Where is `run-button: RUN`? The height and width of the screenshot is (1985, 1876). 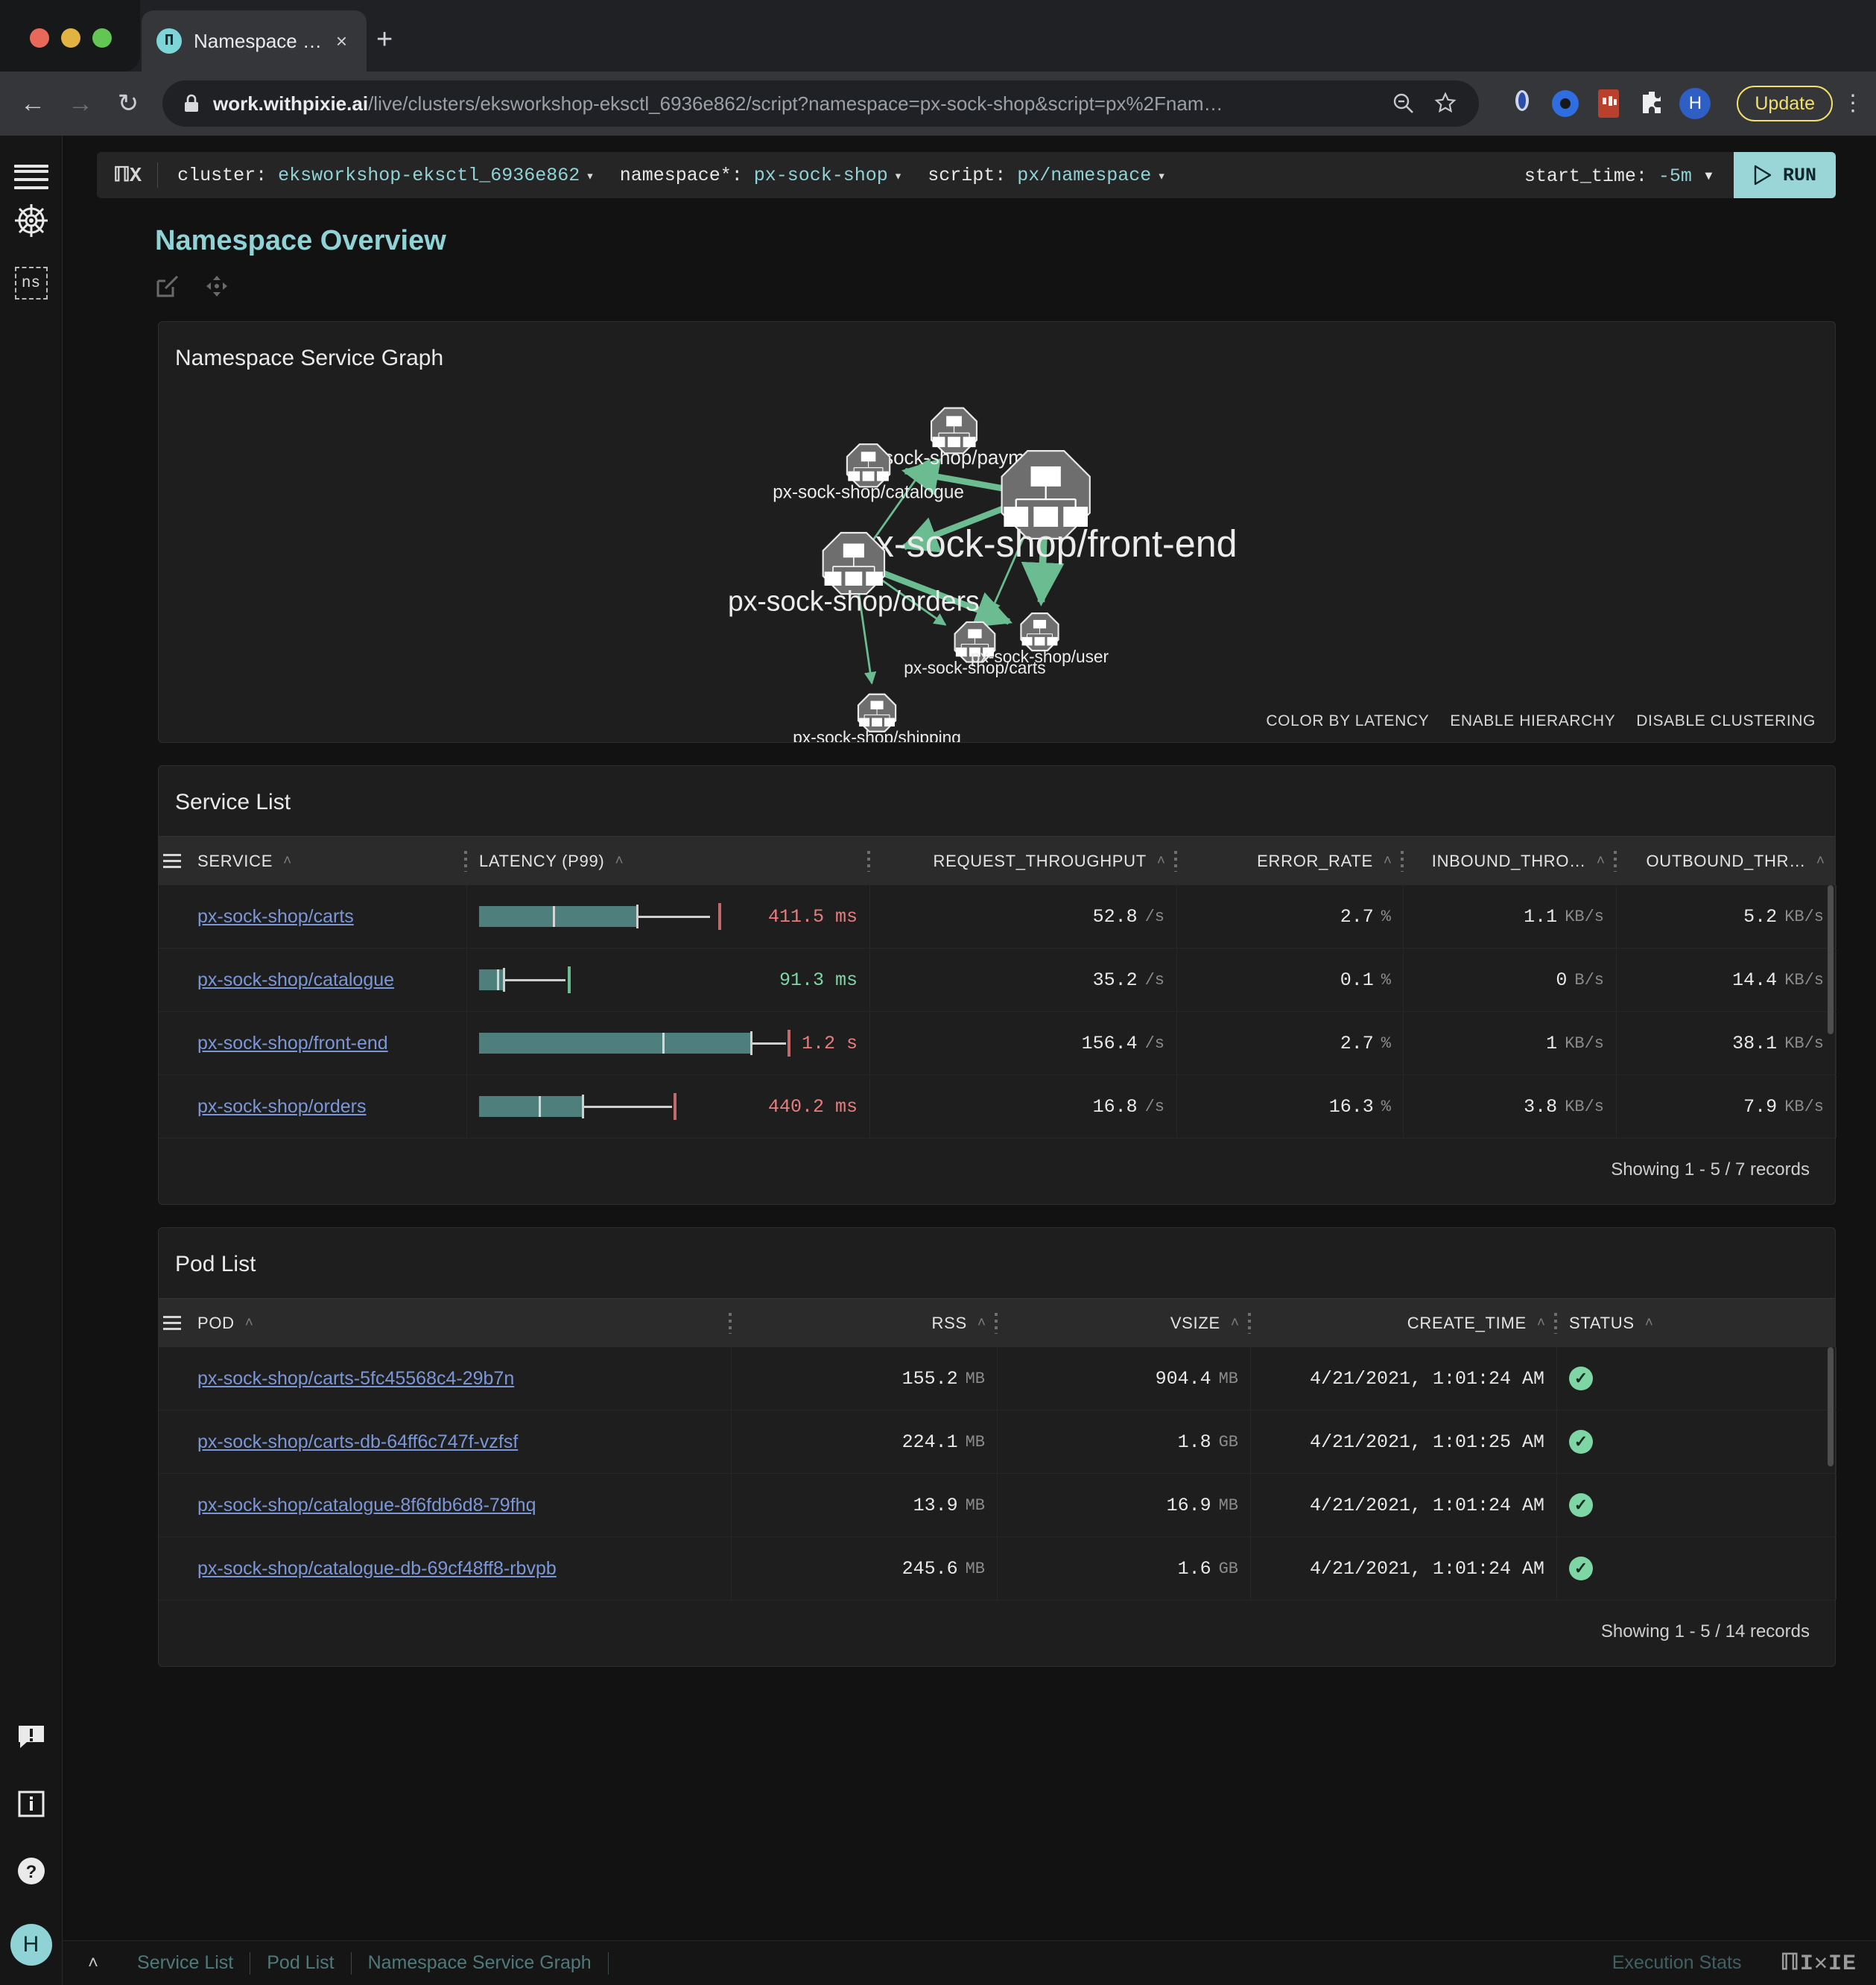
run-button: RUN is located at coordinates (1785, 175).